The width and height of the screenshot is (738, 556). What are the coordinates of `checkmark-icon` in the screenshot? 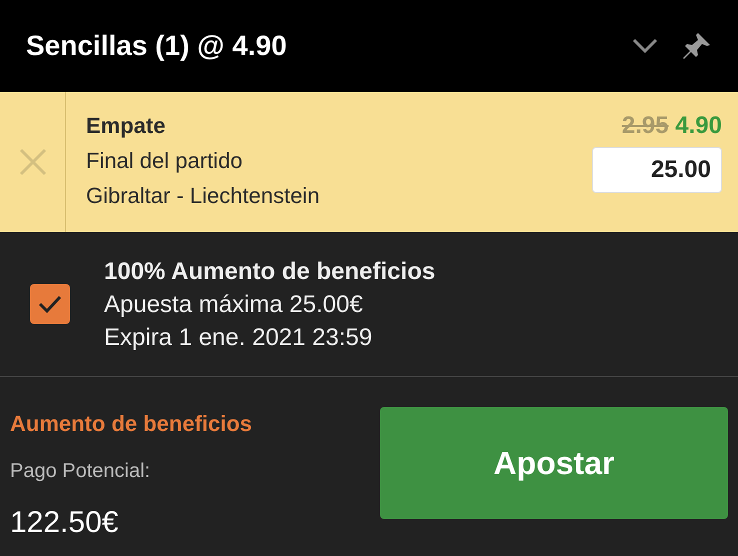 It's located at (50, 304).